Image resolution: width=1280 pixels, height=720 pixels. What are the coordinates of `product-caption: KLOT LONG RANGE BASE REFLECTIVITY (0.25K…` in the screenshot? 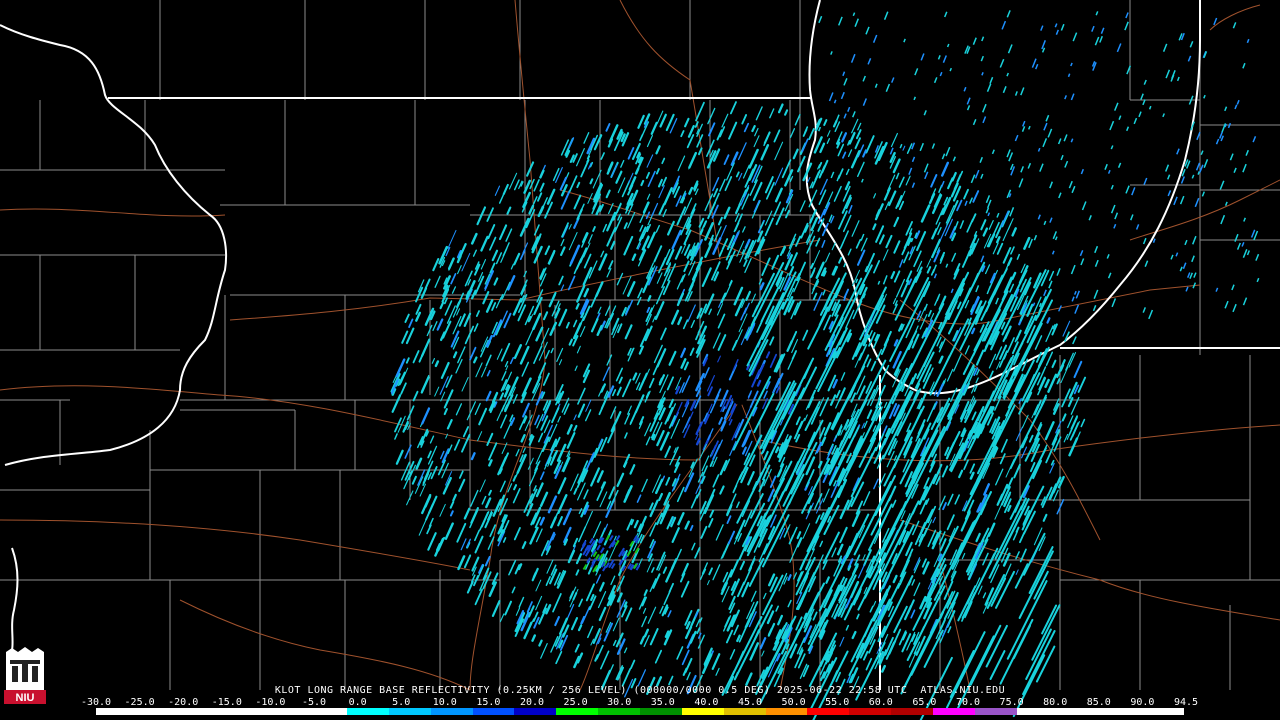 It's located at (640, 690).